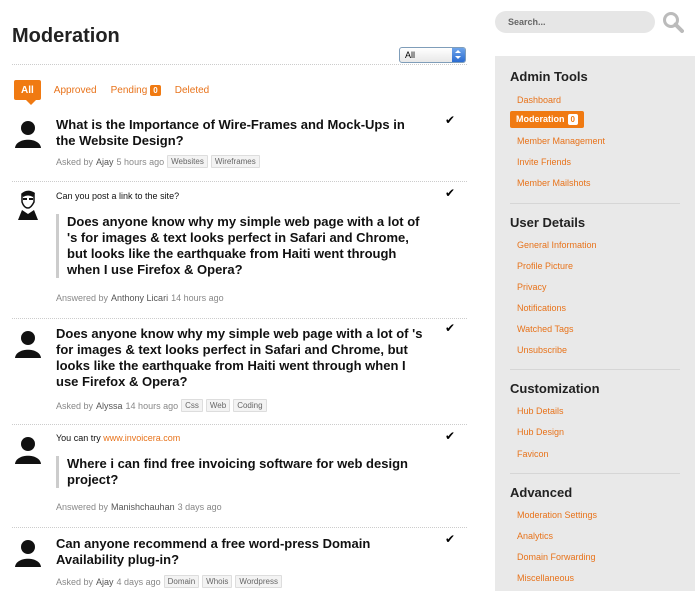 This screenshot has width=700, height=591. Describe the element at coordinates (561, 141) in the screenshot. I see `sidebar-item-member-management: Member Management` at that location.